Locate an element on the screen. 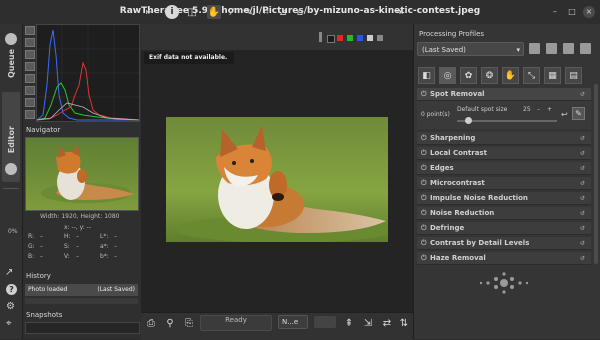  gear-icon: ⚙ is located at coordinates (10, 306).